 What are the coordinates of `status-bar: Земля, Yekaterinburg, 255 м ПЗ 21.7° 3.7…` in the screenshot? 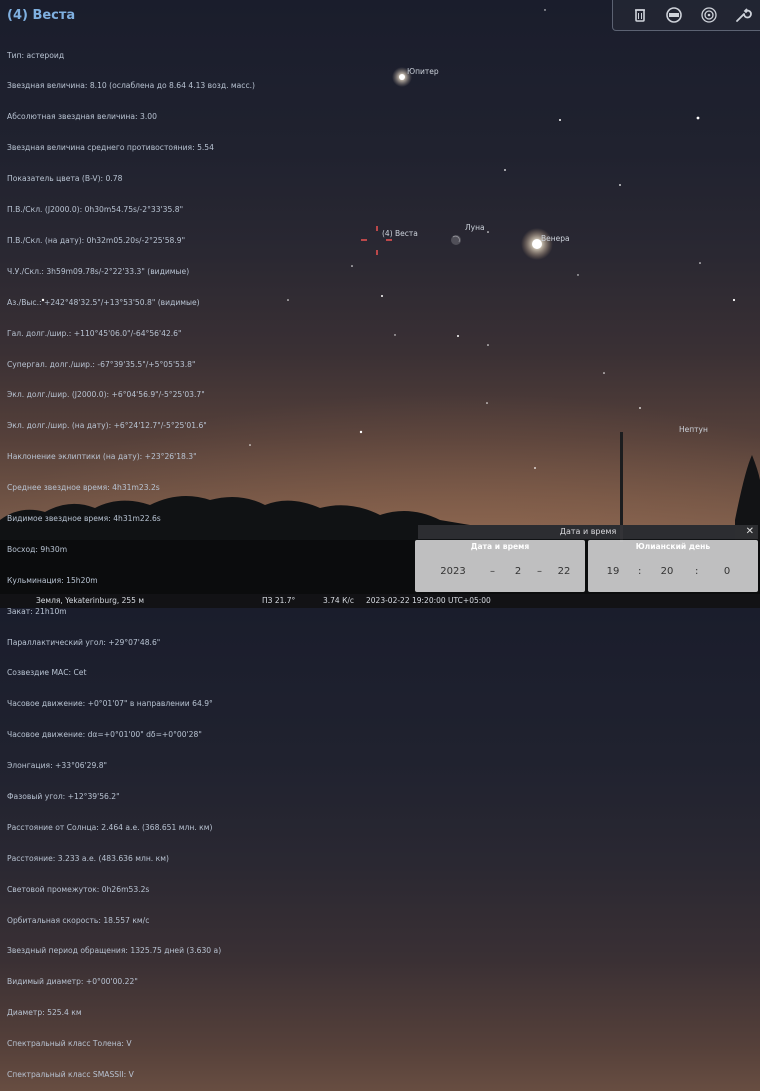 It's located at (380, 601).